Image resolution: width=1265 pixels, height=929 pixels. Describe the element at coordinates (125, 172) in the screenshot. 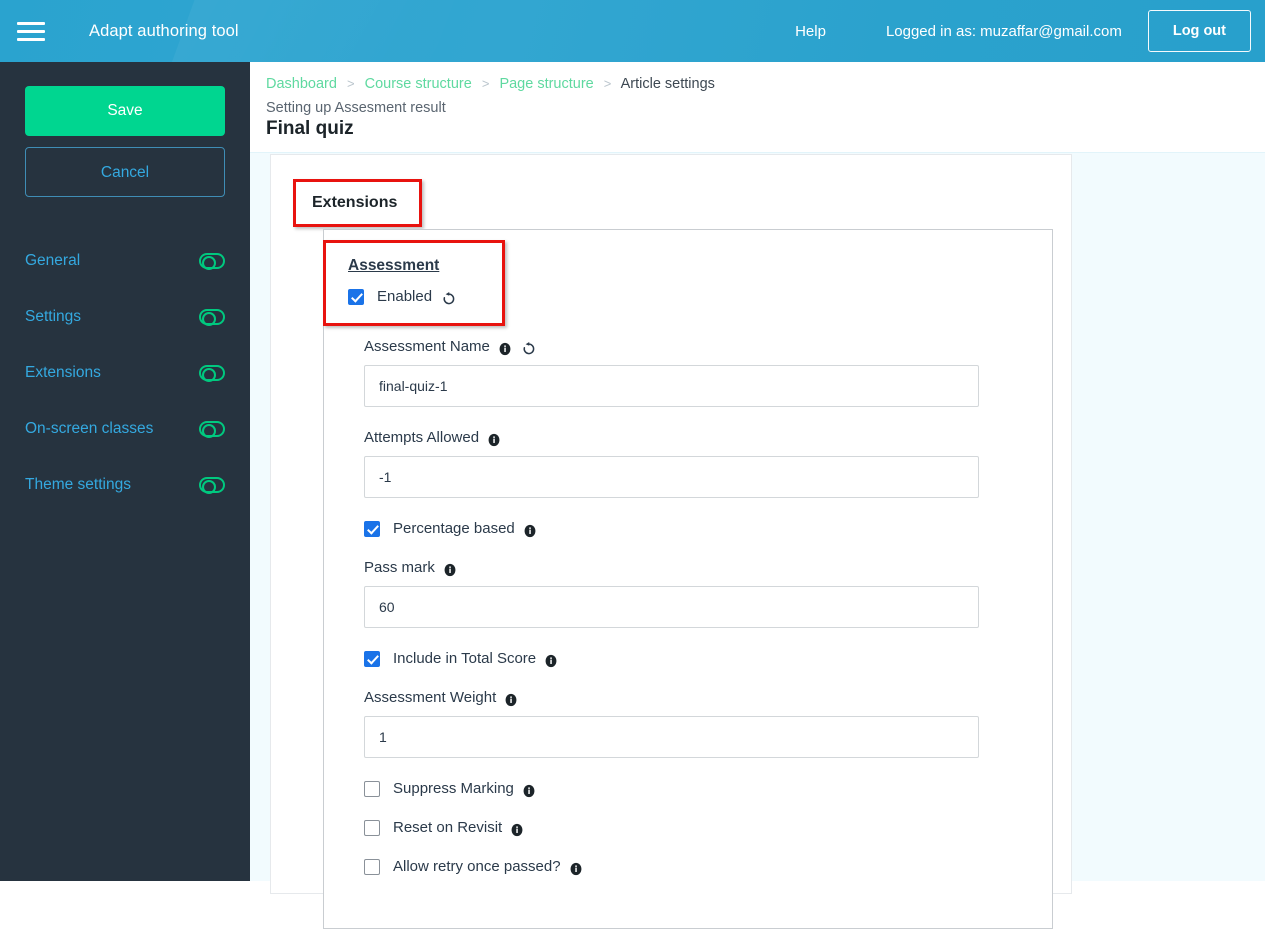

I see `cancel-button: Cancel` at that location.